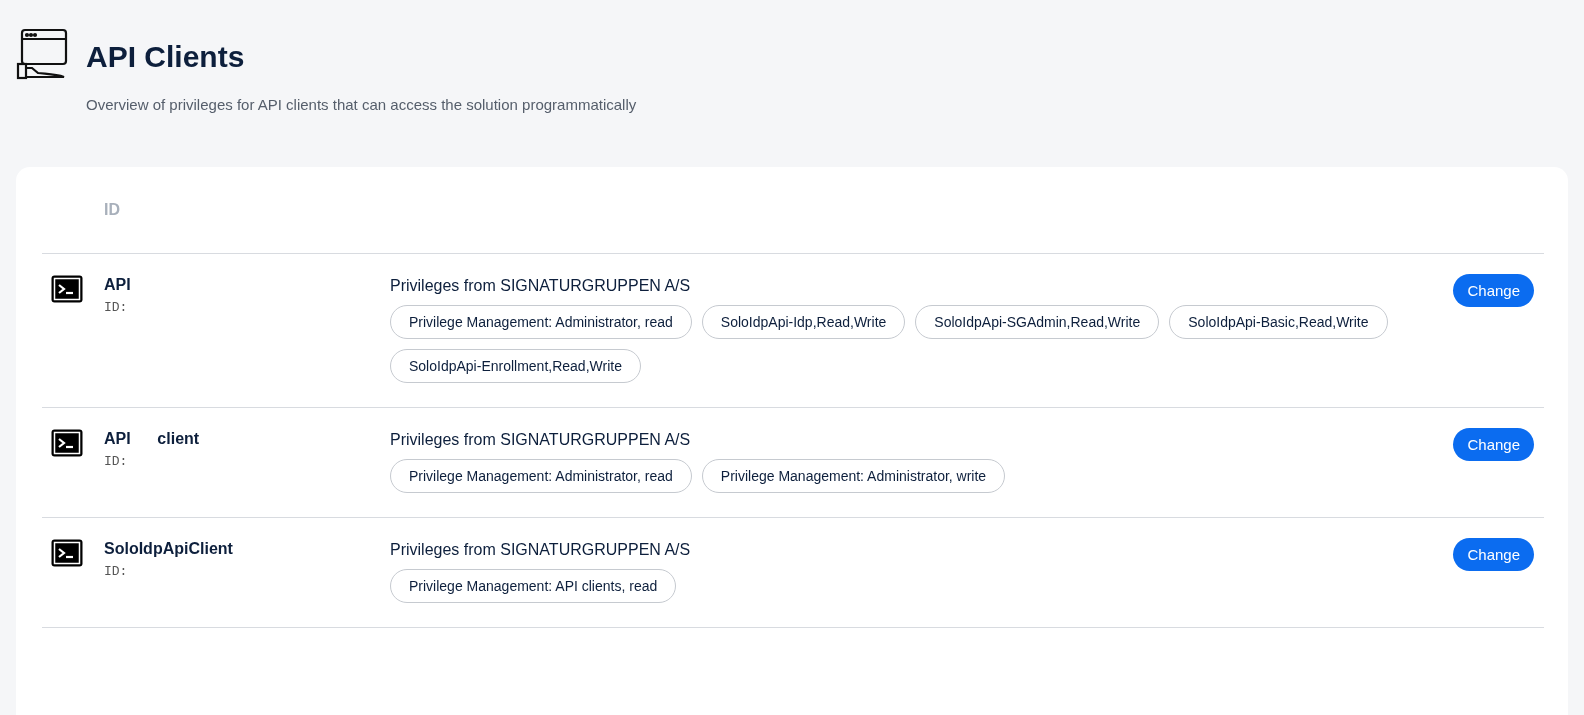  I want to click on api-window-icon, so click(42, 54).